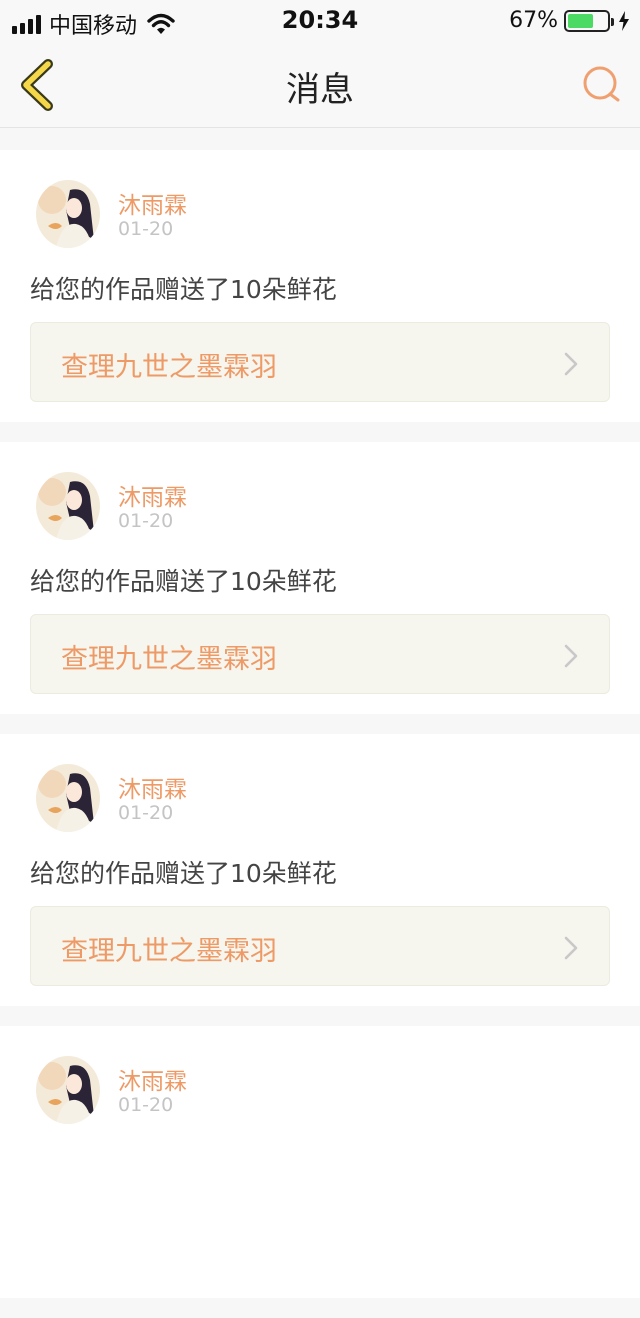 This screenshot has width=640, height=1318. I want to click on page-title: 消息, so click(320, 90).